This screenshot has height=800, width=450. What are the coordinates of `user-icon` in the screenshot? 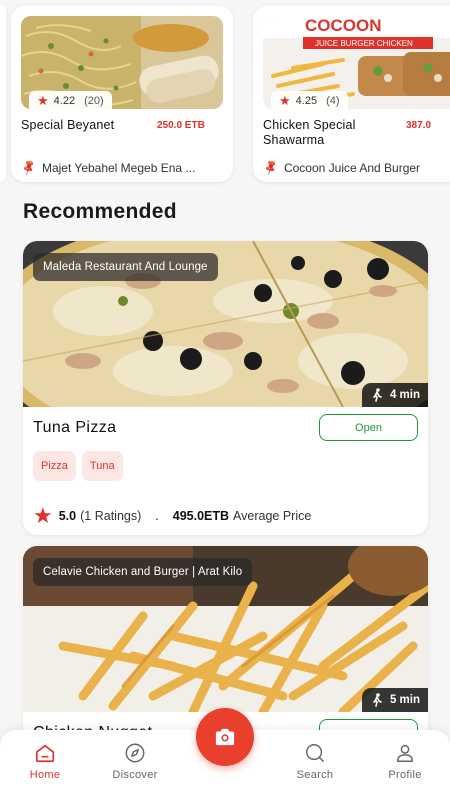 It's located at (405, 753).